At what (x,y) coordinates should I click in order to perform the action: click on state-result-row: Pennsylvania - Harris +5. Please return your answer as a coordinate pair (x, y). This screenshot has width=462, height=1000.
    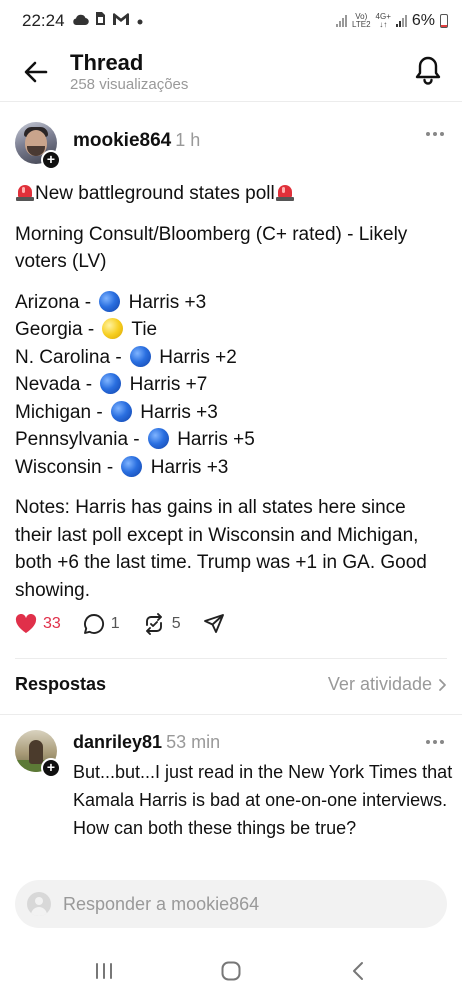
    Looking at the image, I should click on (225, 440).